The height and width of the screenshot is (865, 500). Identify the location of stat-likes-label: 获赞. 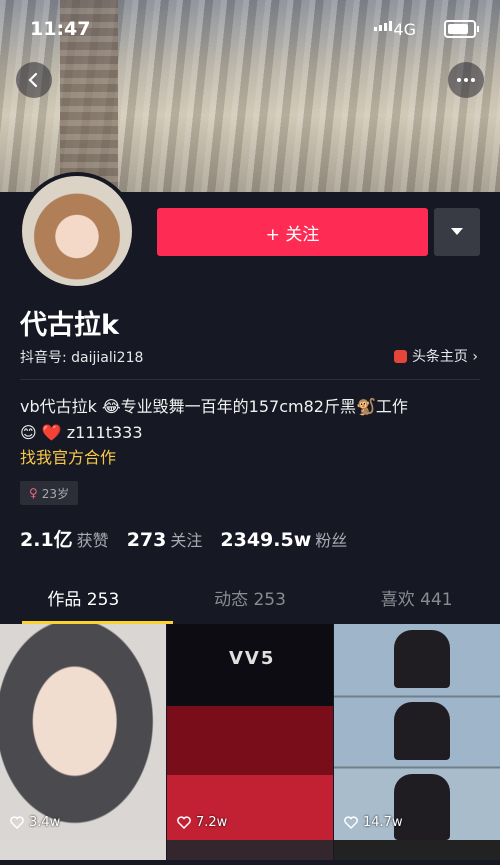
(92, 540).